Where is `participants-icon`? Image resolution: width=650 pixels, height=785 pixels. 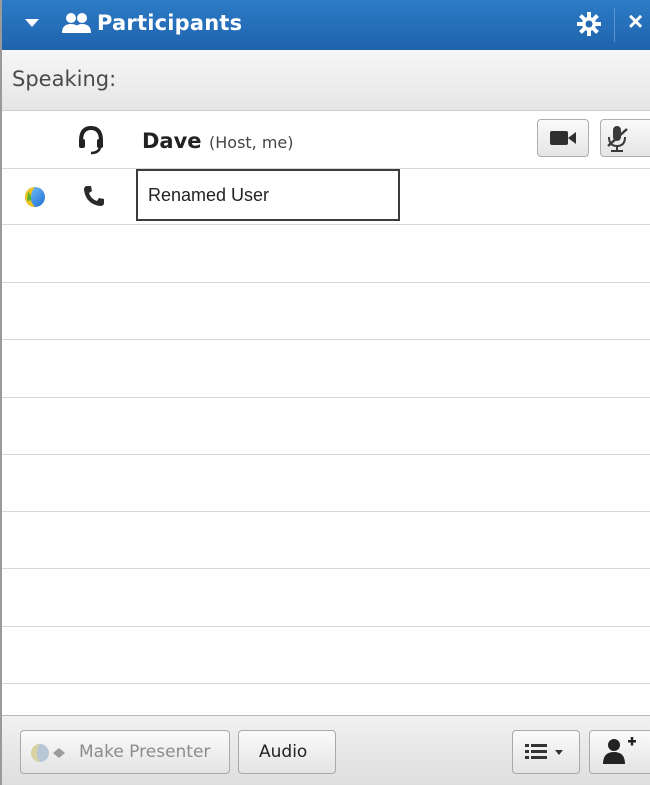 participants-icon is located at coordinates (77, 26).